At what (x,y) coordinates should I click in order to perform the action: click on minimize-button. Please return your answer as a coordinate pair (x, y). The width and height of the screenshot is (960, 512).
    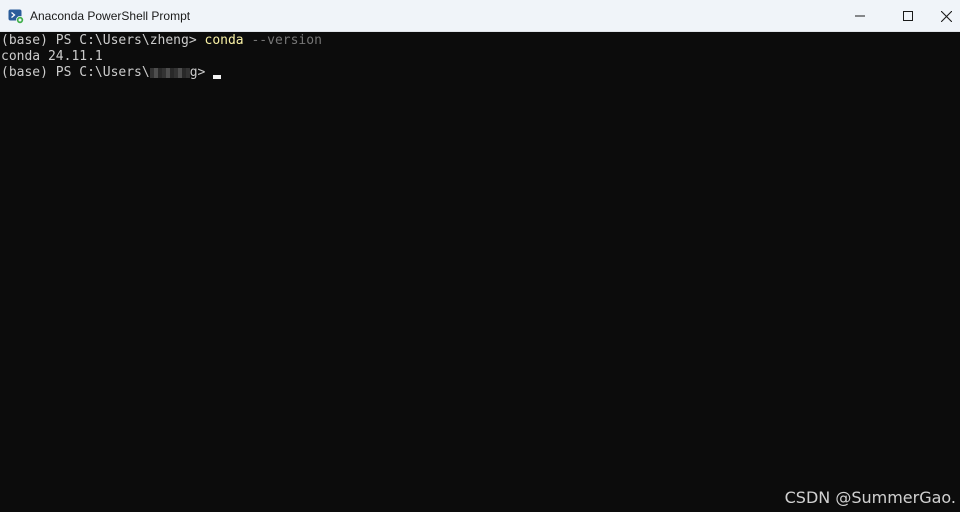
    Looking at the image, I should click on (860, 16).